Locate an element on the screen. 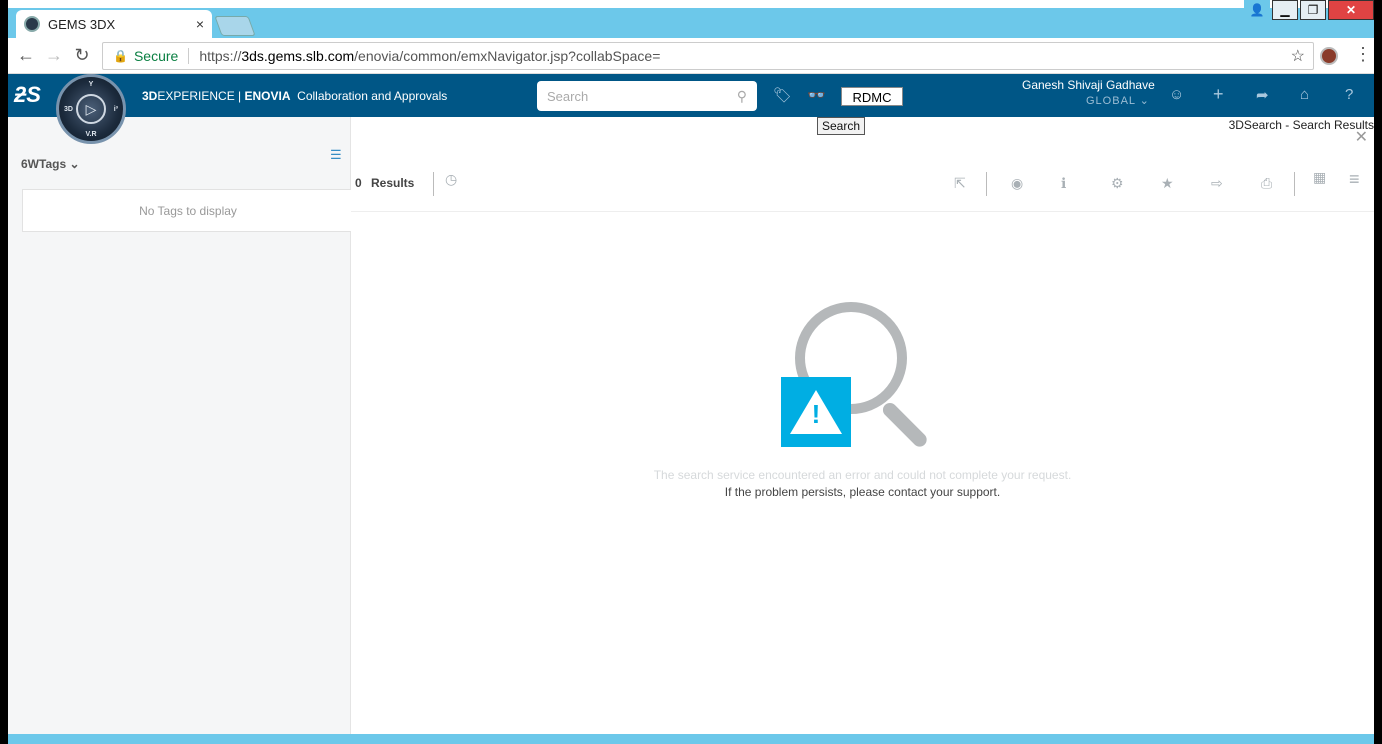  search-icon: ⚲ is located at coordinates (742, 96).